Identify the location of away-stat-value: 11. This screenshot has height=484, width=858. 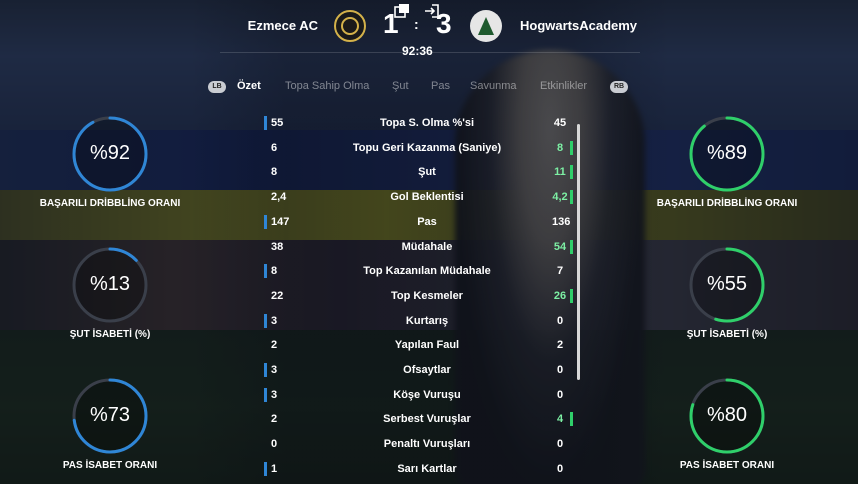
(560, 172).